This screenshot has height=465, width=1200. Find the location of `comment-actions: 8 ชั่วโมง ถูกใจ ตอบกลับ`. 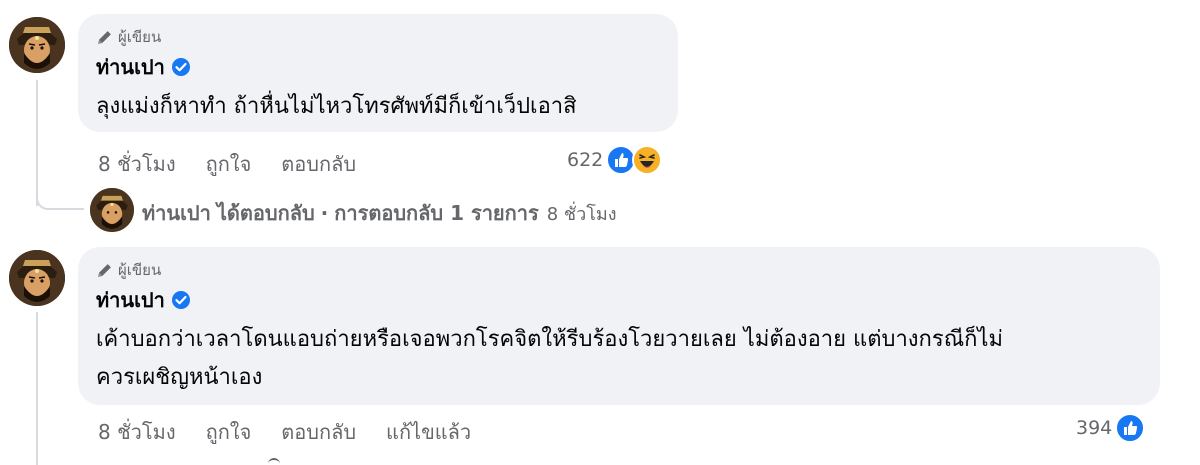

comment-actions: 8 ชั่วโมง ถูกใจ ตอบกลับ is located at coordinates (242, 164).